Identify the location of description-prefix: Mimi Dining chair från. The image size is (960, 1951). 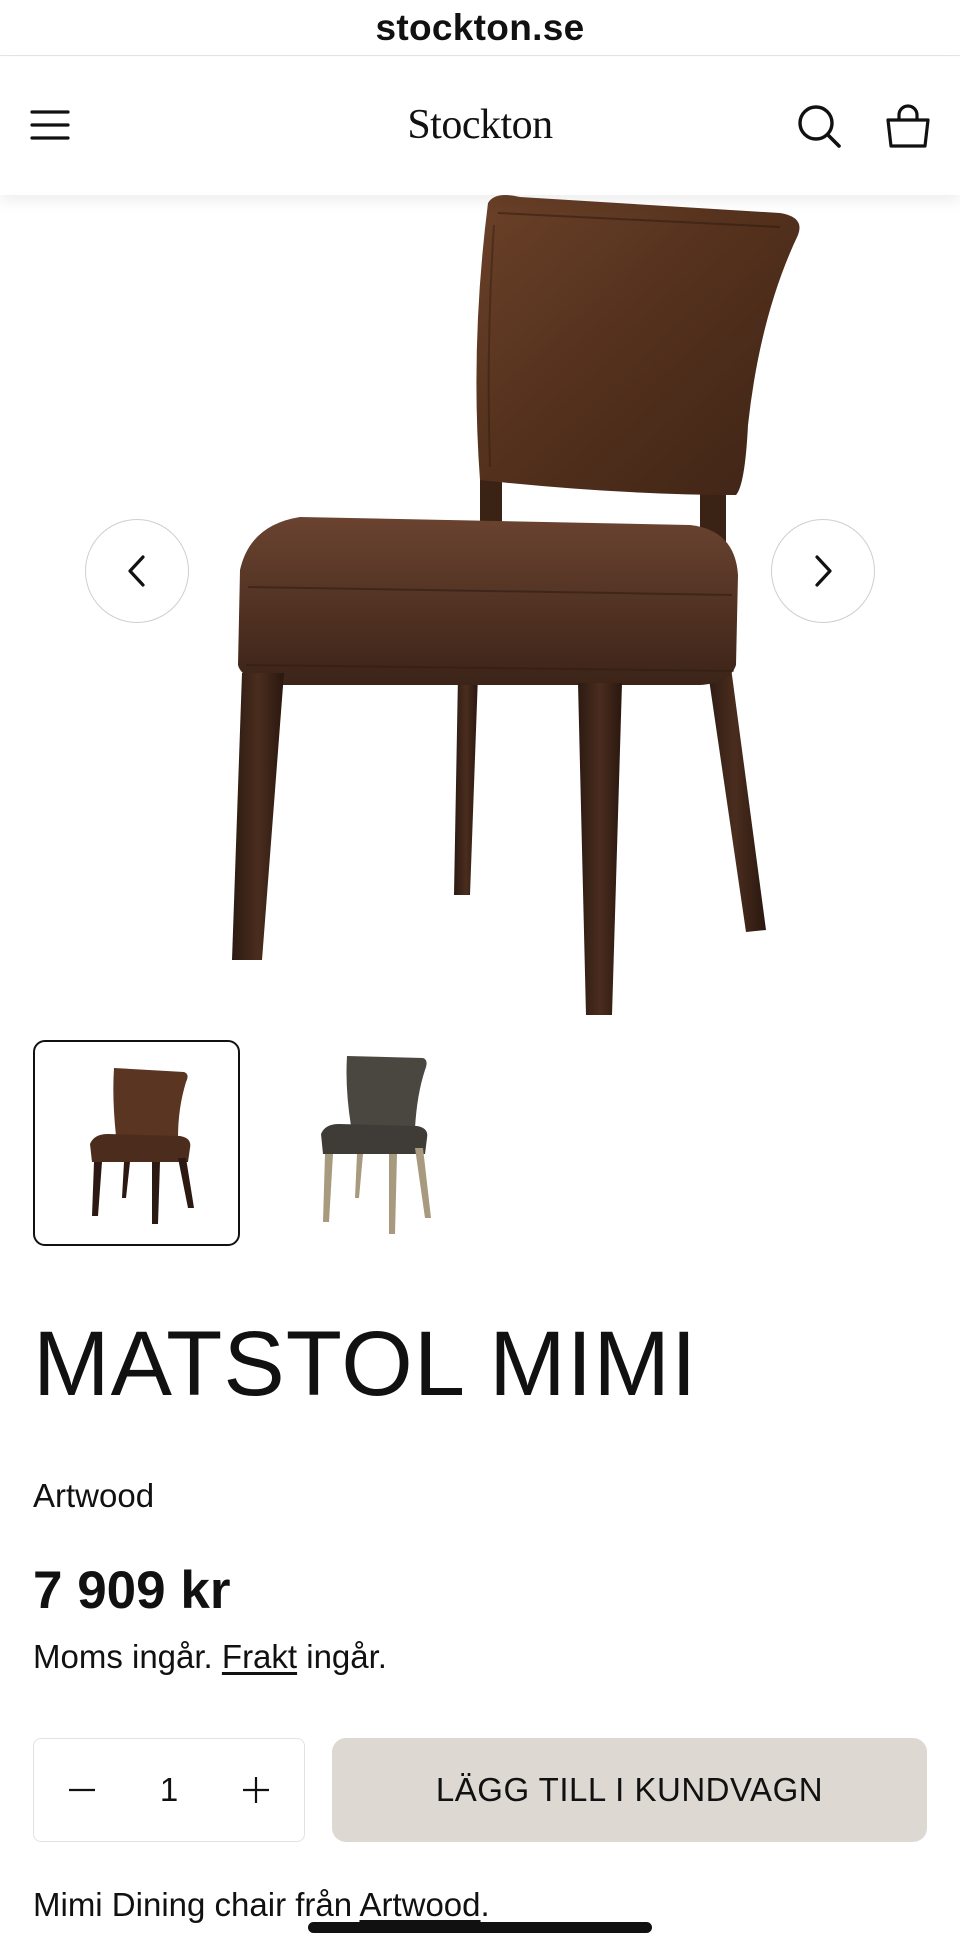
(193, 1904).